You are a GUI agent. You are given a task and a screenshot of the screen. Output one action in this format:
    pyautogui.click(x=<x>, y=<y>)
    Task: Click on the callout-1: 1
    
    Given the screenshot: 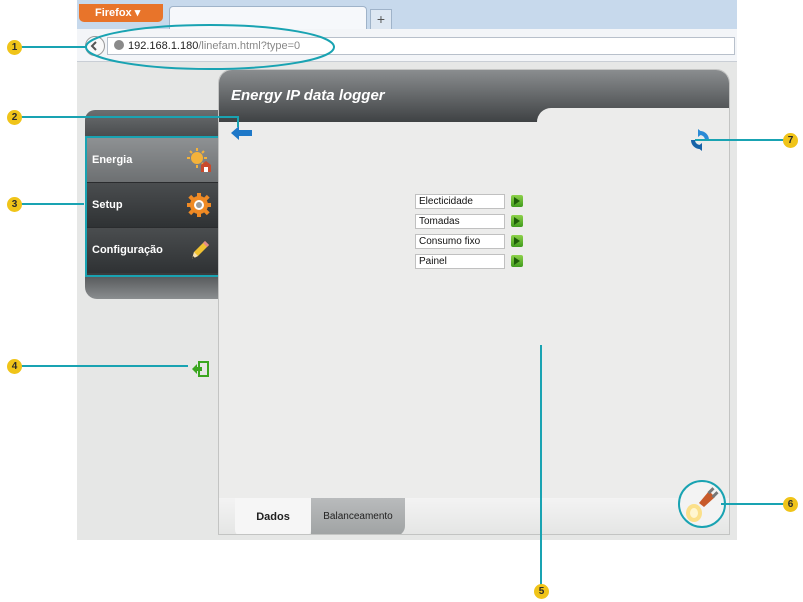 What is the action you would take?
    pyautogui.click(x=14, y=47)
    